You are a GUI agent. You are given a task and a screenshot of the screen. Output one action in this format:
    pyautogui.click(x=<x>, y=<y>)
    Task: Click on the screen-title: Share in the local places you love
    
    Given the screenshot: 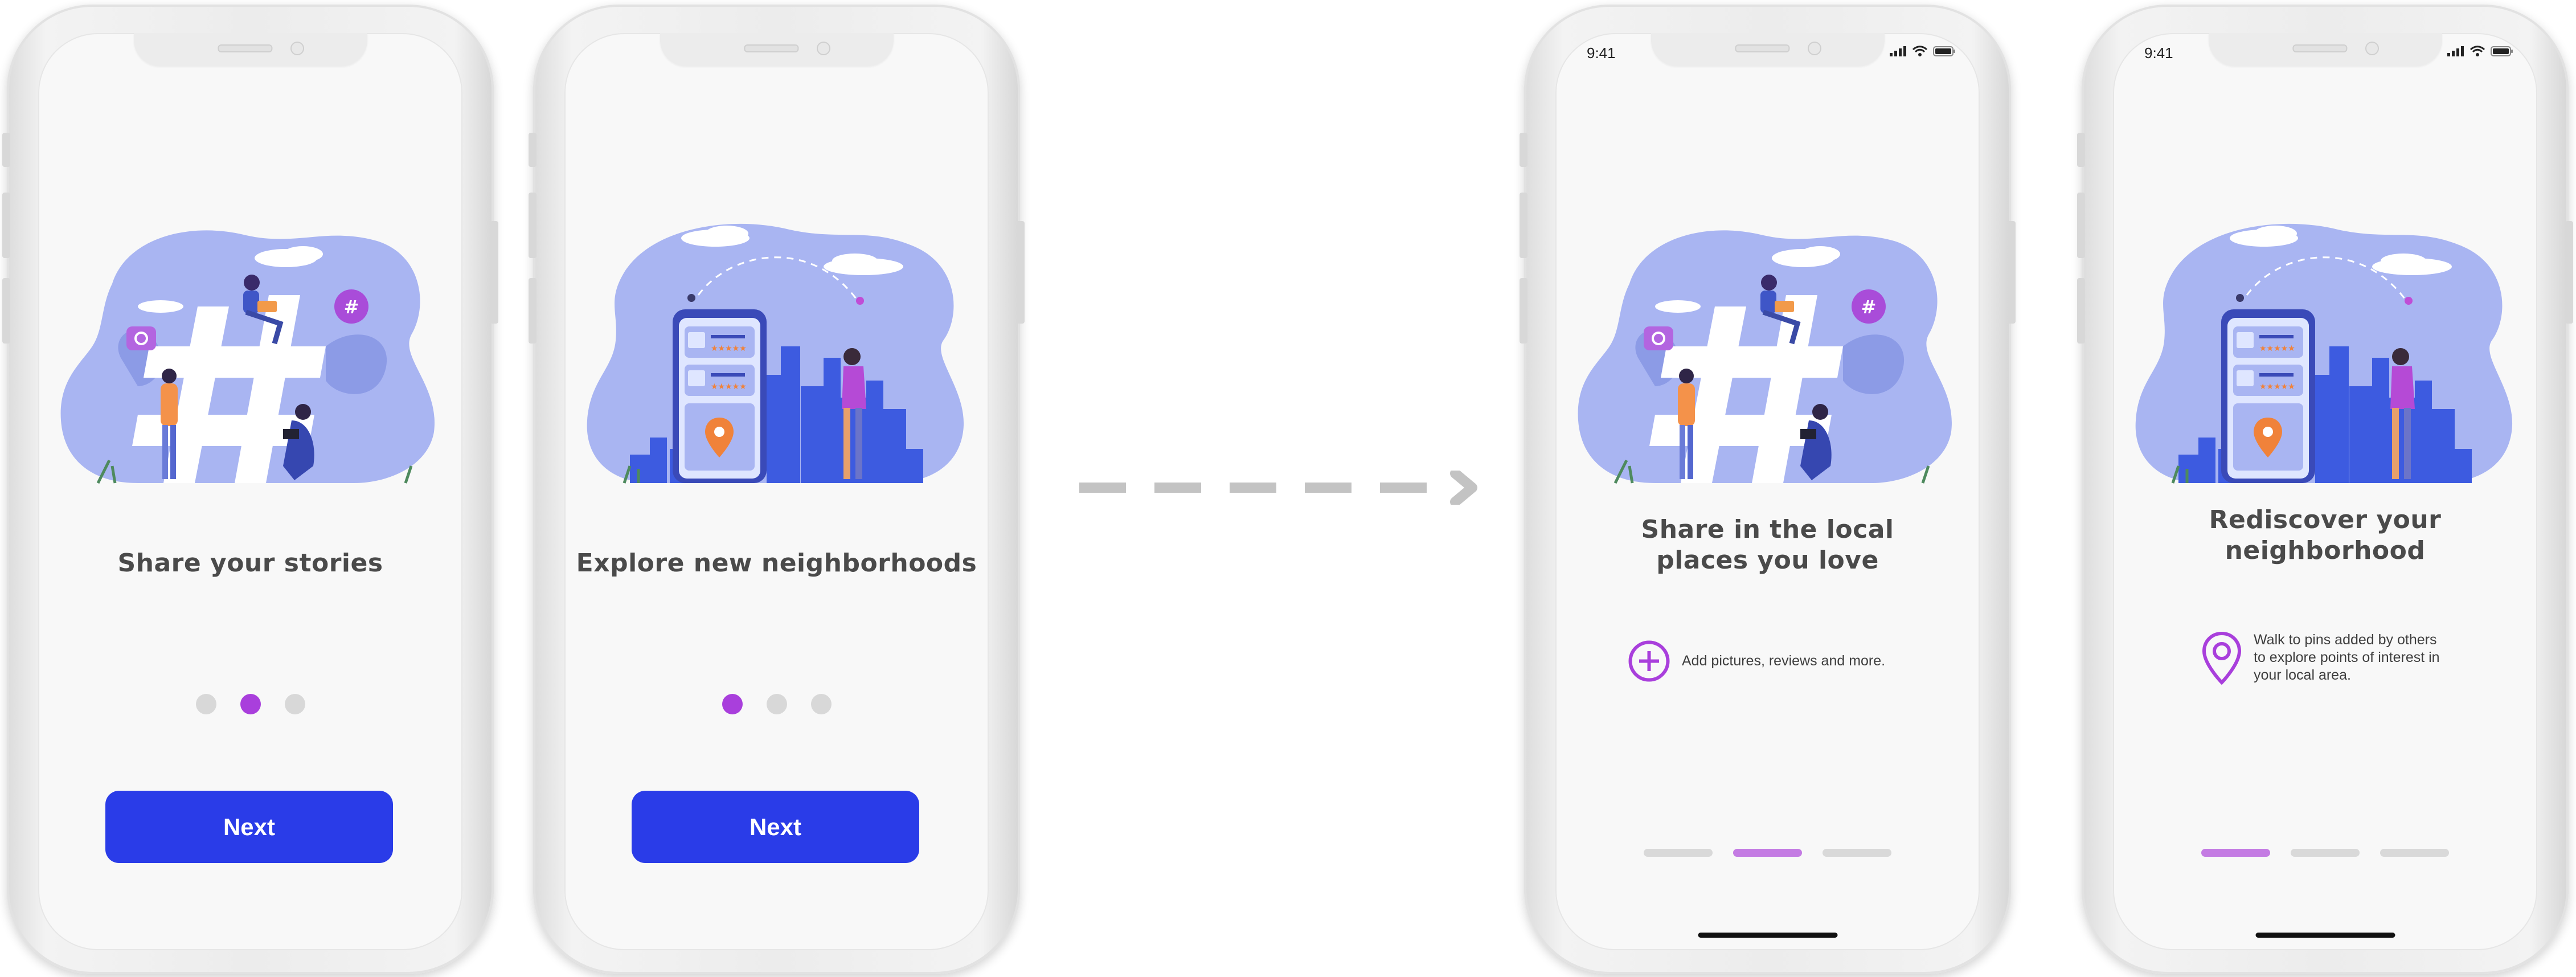 What is the action you would take?
    pyautogui.click(x=1767, y=545)
    